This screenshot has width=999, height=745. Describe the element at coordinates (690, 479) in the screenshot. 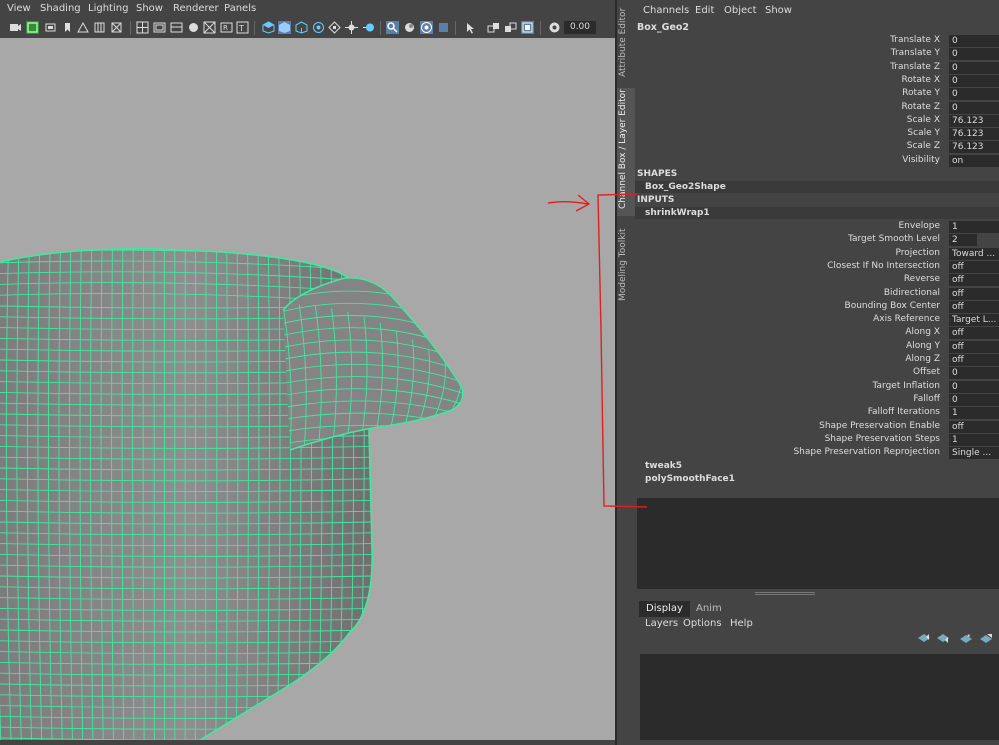

I see `input-node-poly-smooth: polySmoothFace1` at that location.